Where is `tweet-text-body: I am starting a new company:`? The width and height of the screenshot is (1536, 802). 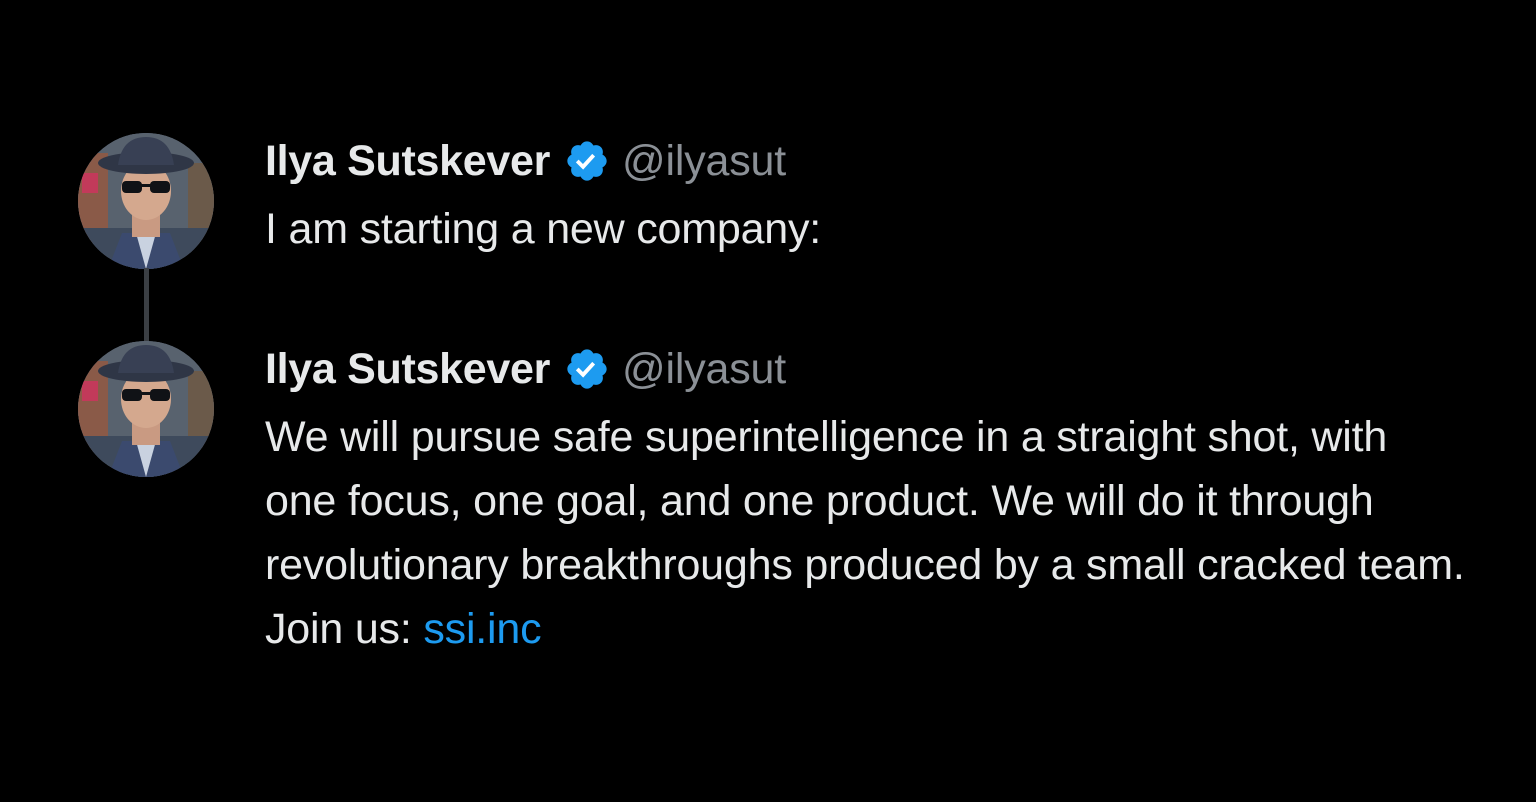 tweet-text-body: I am starting a new company: is located at coordinates (543, 229).